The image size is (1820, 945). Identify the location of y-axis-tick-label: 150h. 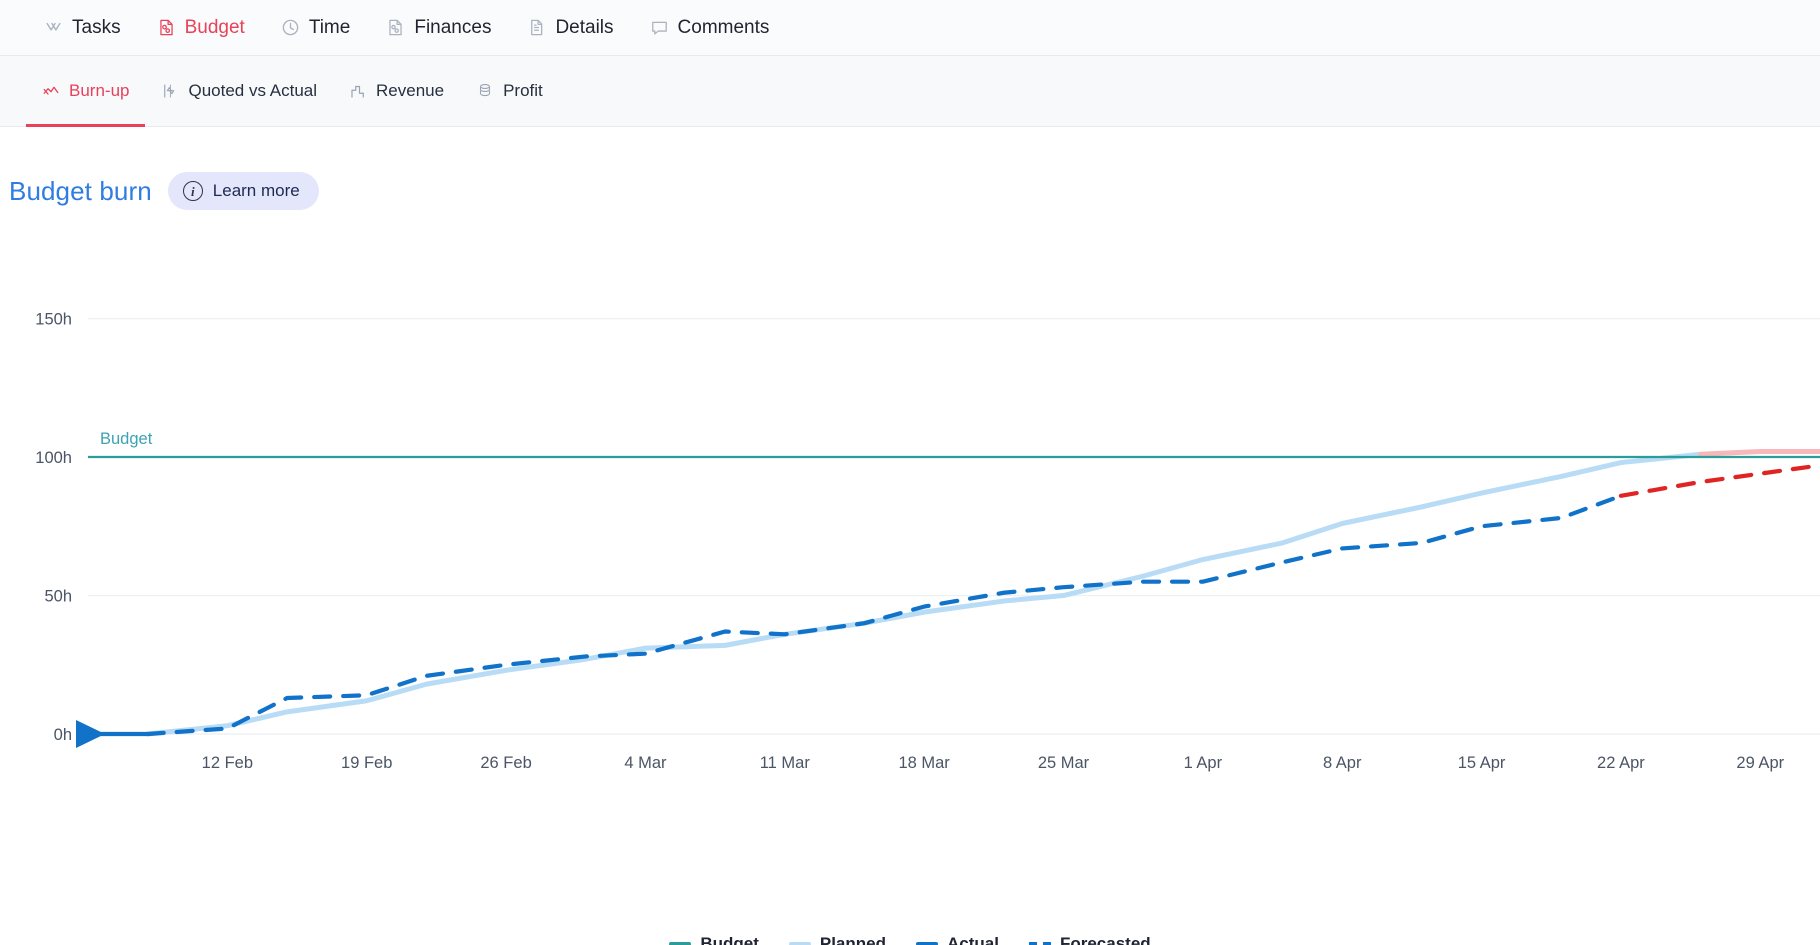
(53, 320).